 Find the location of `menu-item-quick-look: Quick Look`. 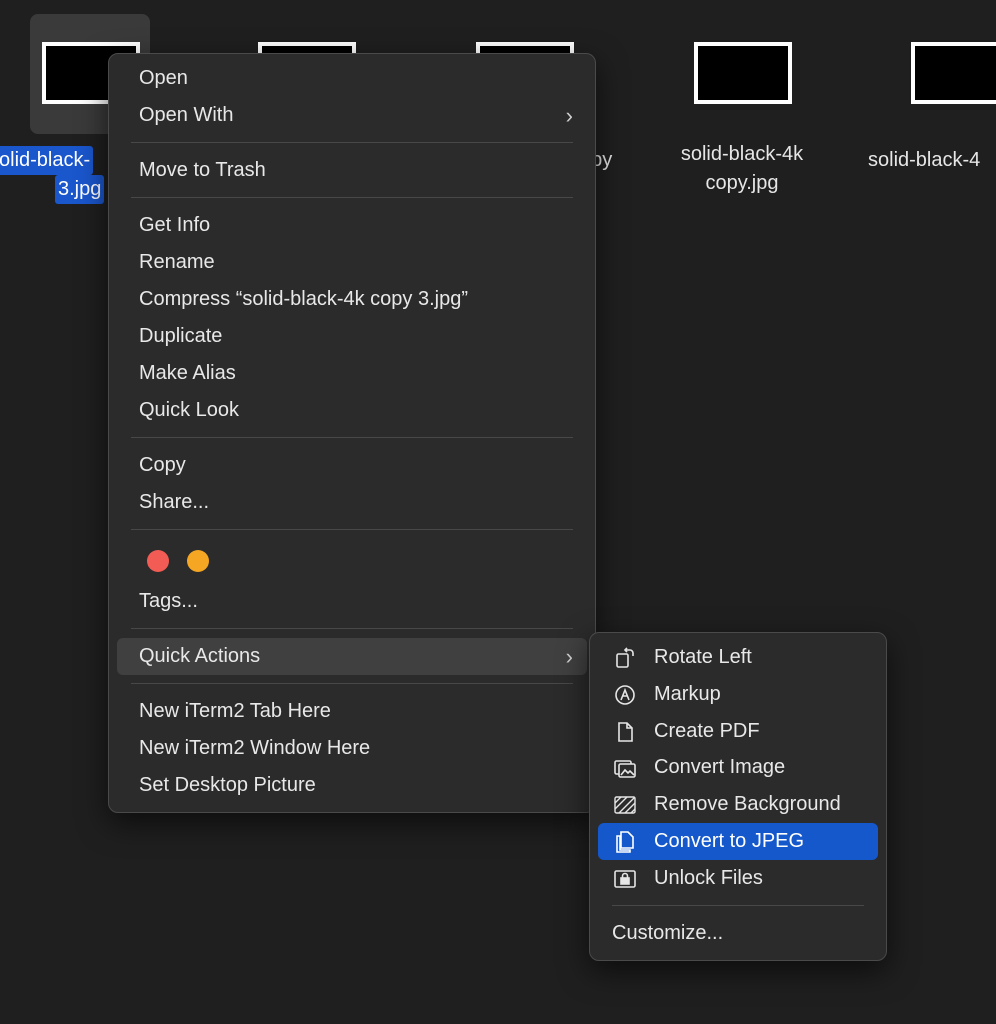

menu-item-quick-look: Quick Look is located at coordinates (352, 410).